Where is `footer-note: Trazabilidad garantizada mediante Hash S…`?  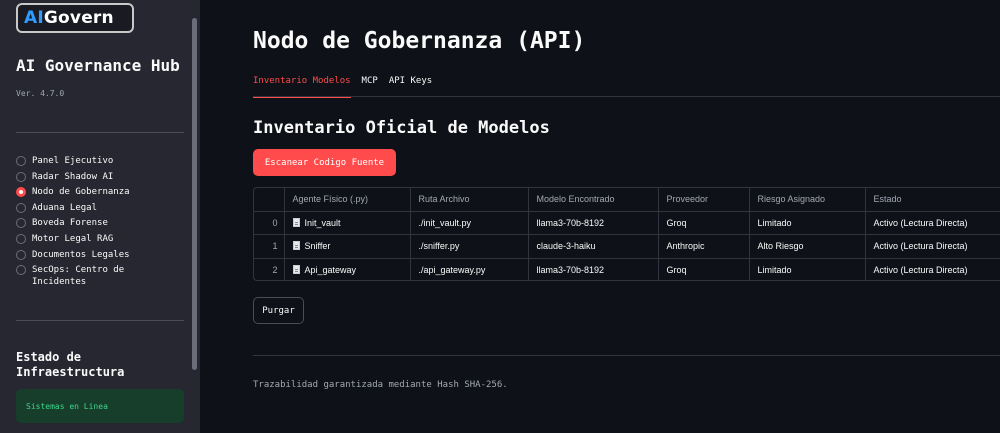 footer-note: Trazabilidad garantizada mediante Hash S… is located at coordinates (380, 385).